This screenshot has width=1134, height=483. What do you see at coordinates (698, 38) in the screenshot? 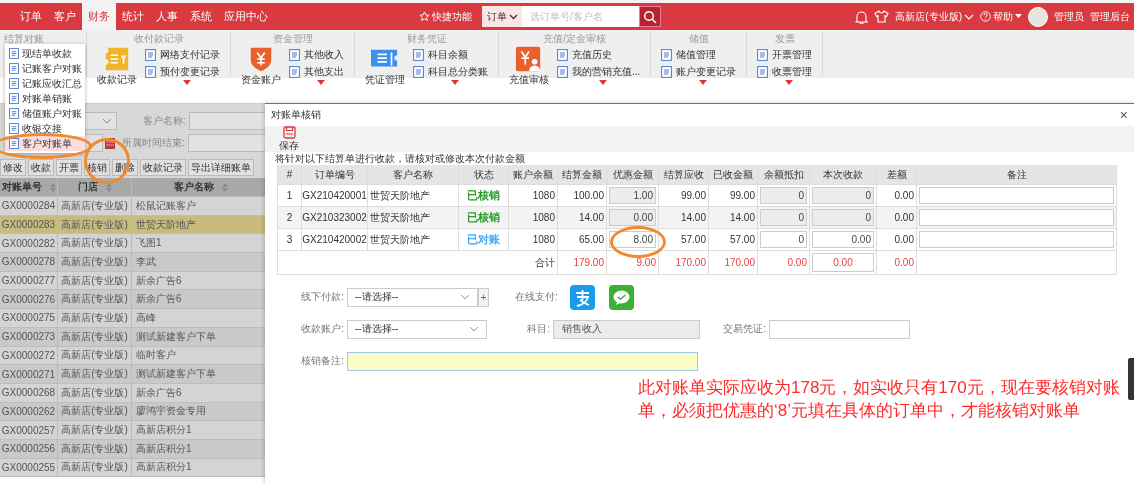
I see `group-title: 储值` at bounding box center [698, 38].